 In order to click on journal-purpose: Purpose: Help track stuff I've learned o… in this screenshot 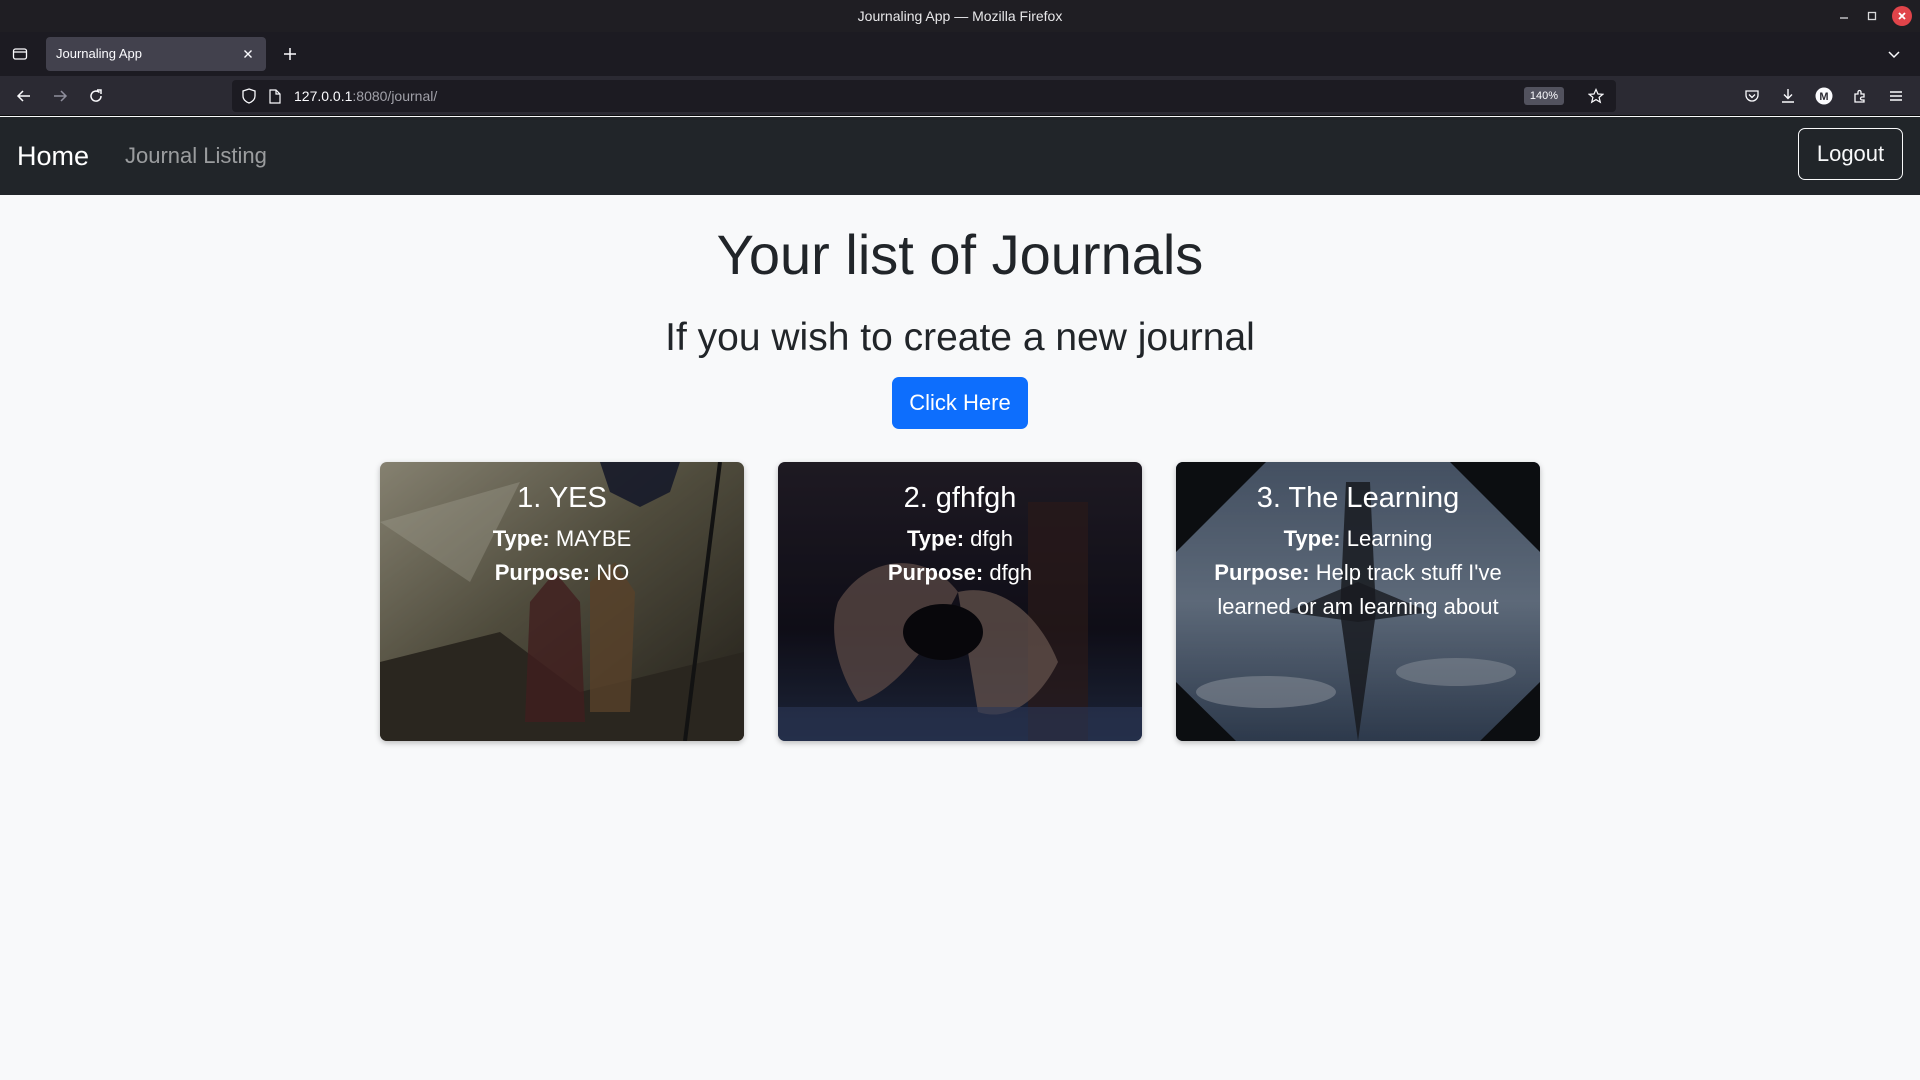, I will do `click(1358, 590)`.